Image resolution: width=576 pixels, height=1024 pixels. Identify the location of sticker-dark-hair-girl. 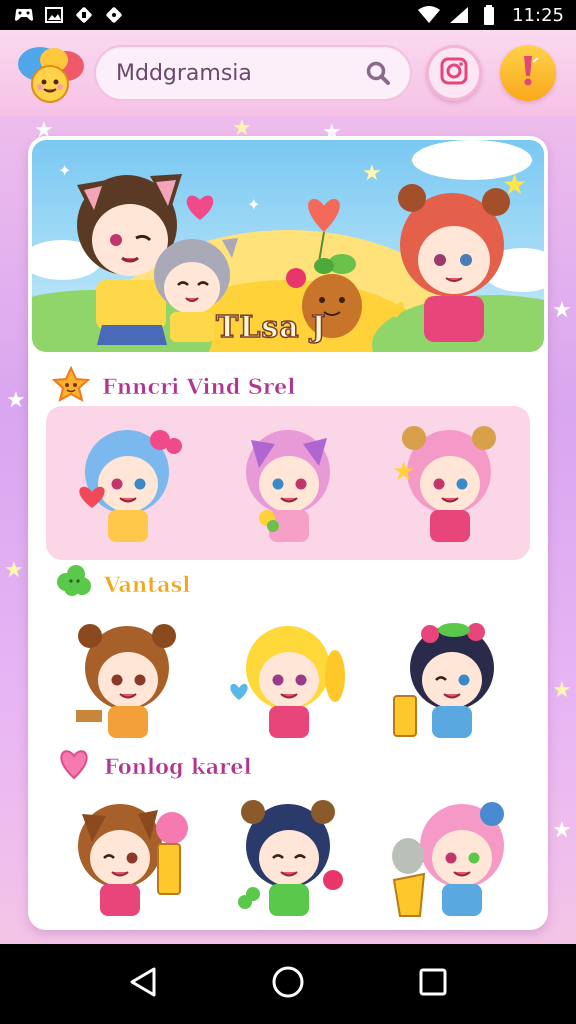
(449, 679).